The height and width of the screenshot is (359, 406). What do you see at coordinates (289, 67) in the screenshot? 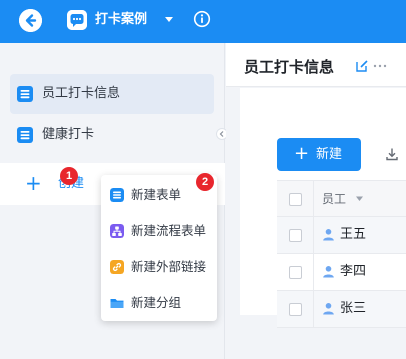
I see `page-title: 员工打卡信息` at bounding box center [289, 67].